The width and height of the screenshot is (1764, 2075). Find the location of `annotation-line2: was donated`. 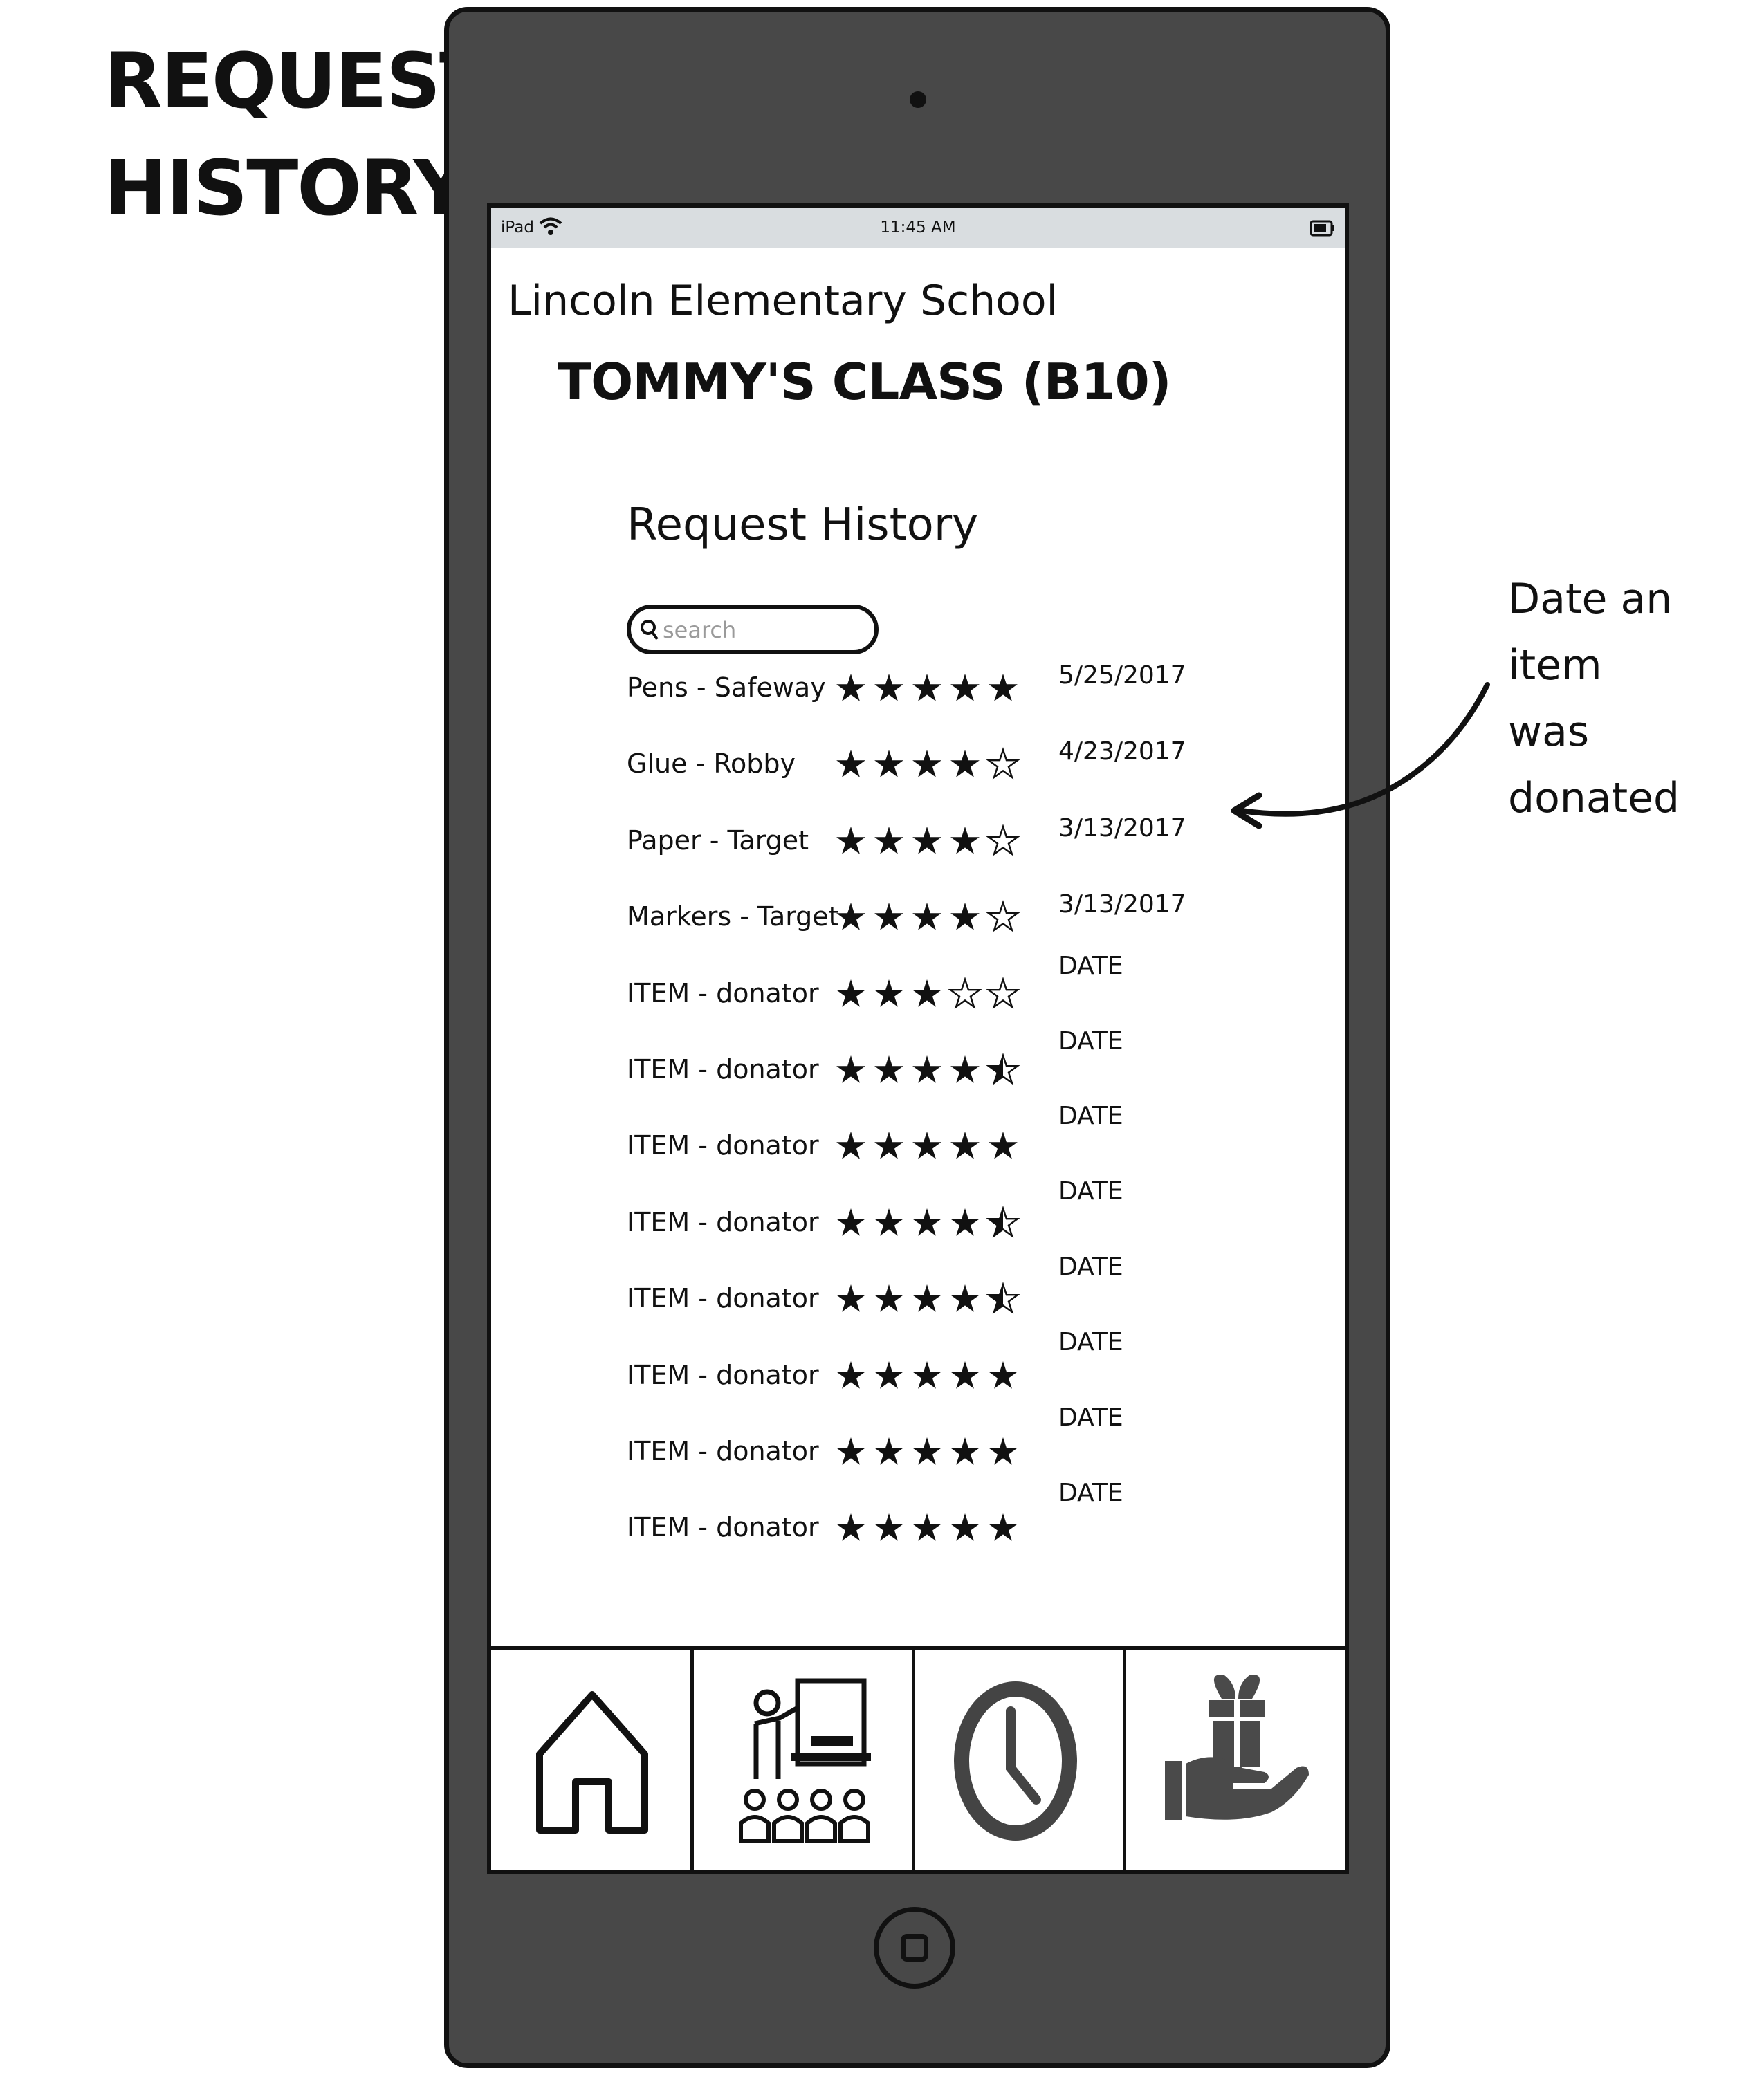

annotation-line2: was donated is located at coordinates (1594, 765).